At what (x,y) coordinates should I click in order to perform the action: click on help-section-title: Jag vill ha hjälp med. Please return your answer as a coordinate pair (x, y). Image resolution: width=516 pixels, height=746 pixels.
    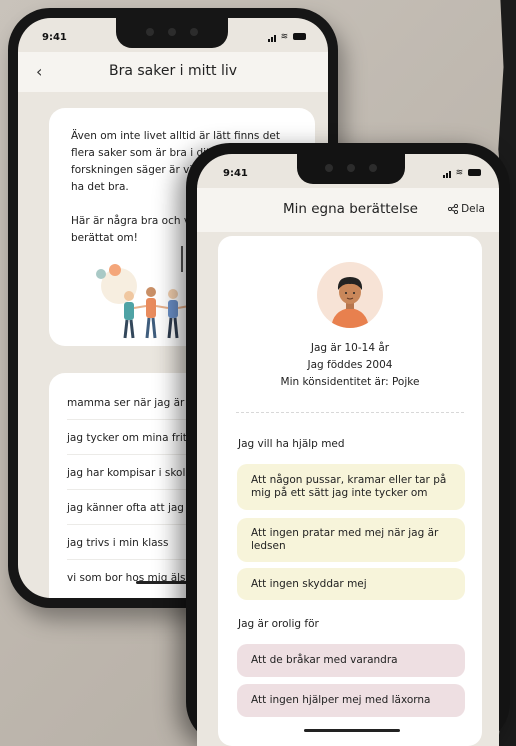
    Looking at the image, I should click on (291, 444).